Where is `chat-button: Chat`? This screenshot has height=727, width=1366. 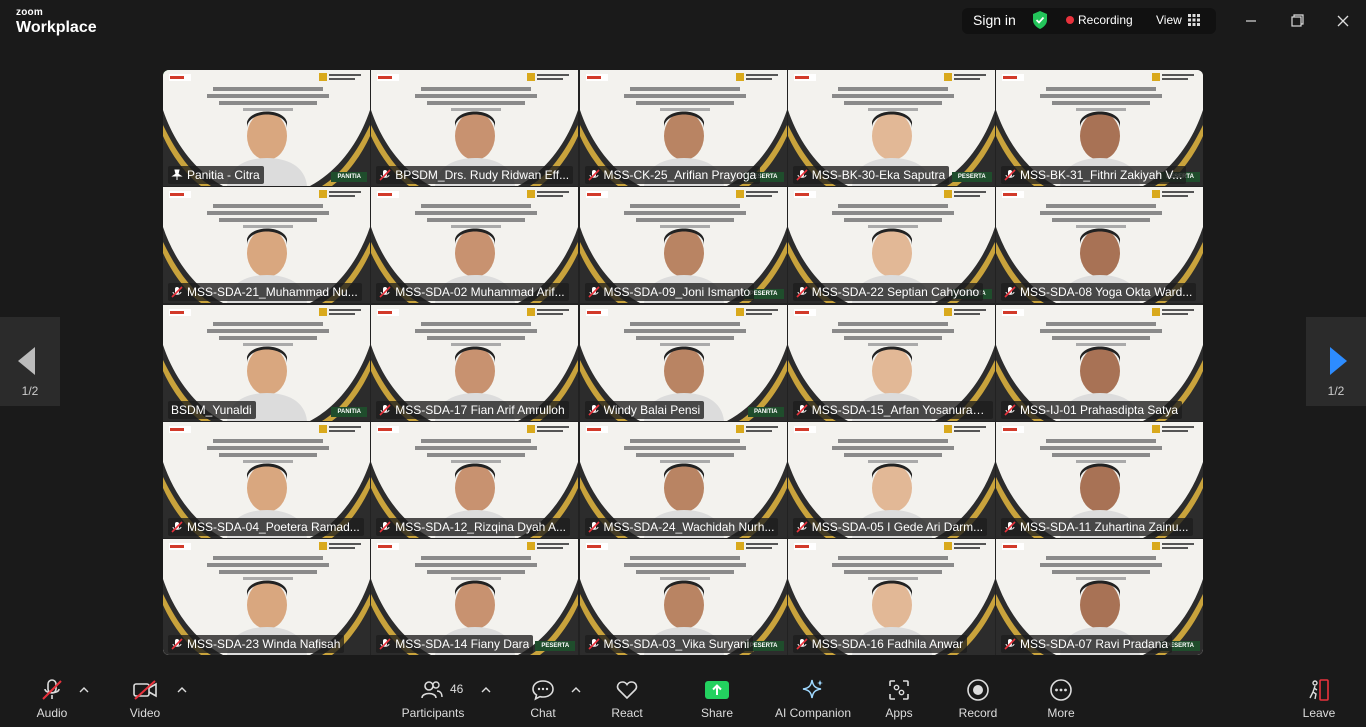
chat-button: Chat is located at coordinates (543, 699).